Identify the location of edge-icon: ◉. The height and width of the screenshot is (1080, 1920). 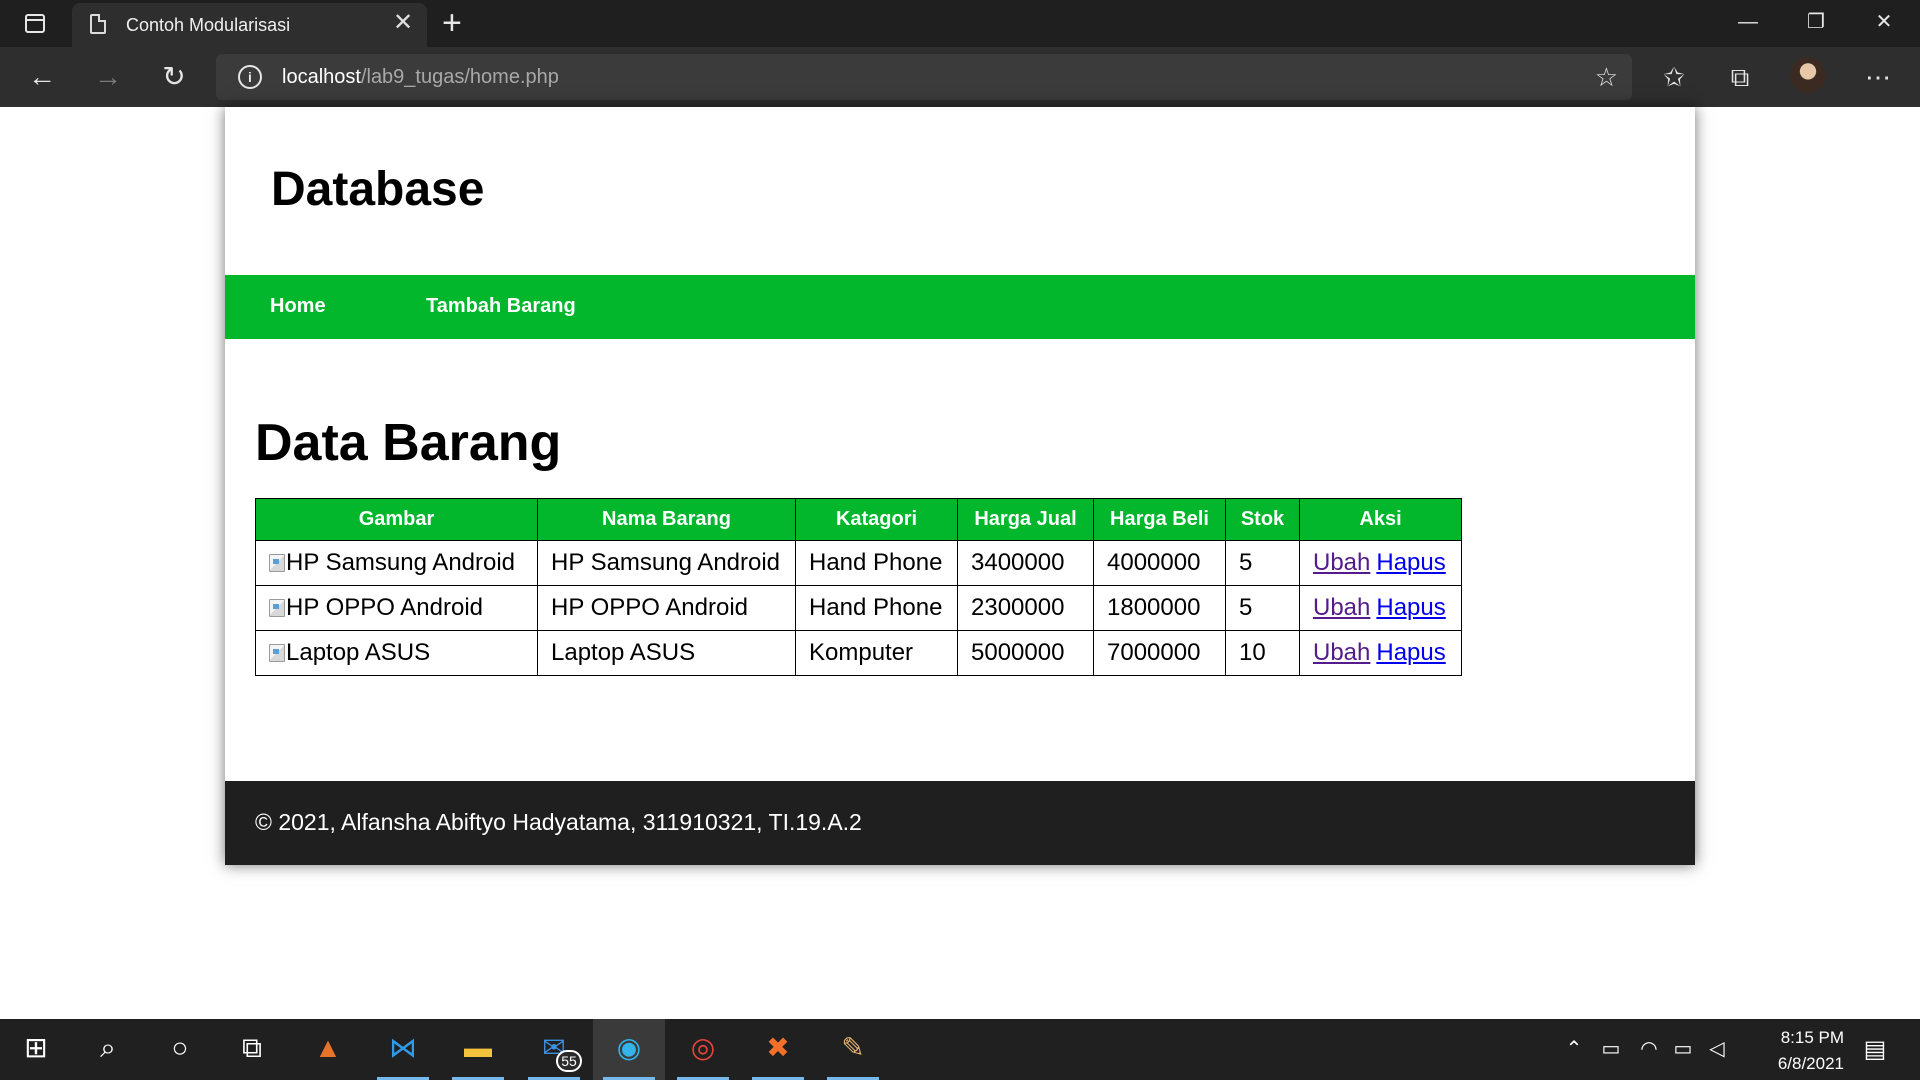
(629, 1049).